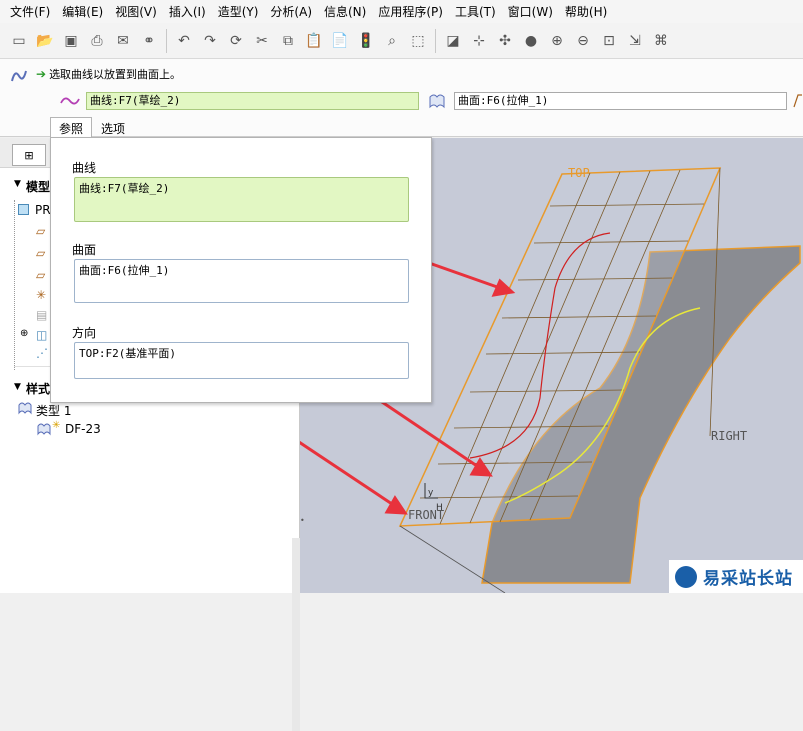 This screenshot has height=731, width=803. What do you see at coordinates (661, 41) in the screenshot?
I see `saved-views-icon: ⌘` at bounding box center [661, 41].